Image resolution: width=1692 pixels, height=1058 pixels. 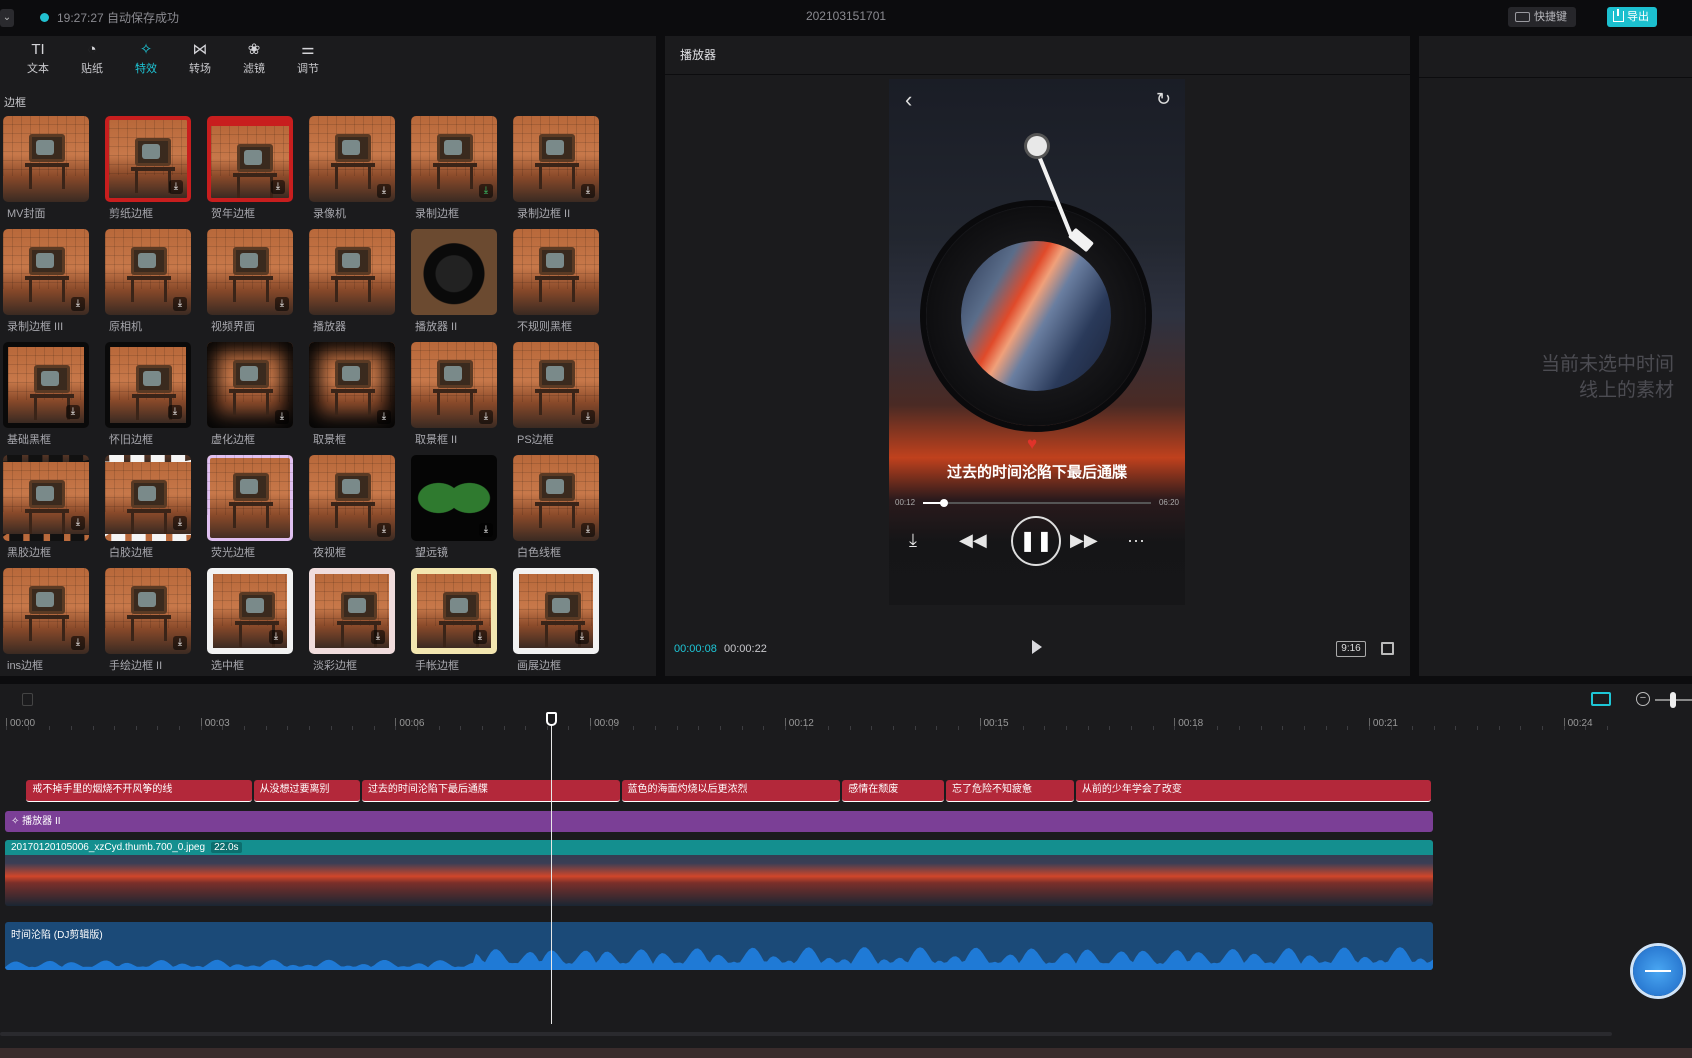 What do you see at coordinates (1351, 649) in the screenshot?
I see `aspect-ratio-button: 9:16` at bounding box center [1351, 649].